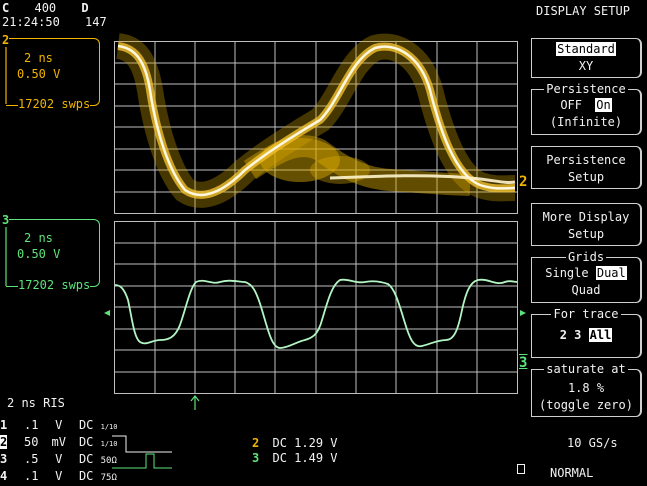  What do you see at coordinates (39, 254) in the screenshot?
I see `channel-3-volts: 0.50 V` at bounding box center [39, 254].